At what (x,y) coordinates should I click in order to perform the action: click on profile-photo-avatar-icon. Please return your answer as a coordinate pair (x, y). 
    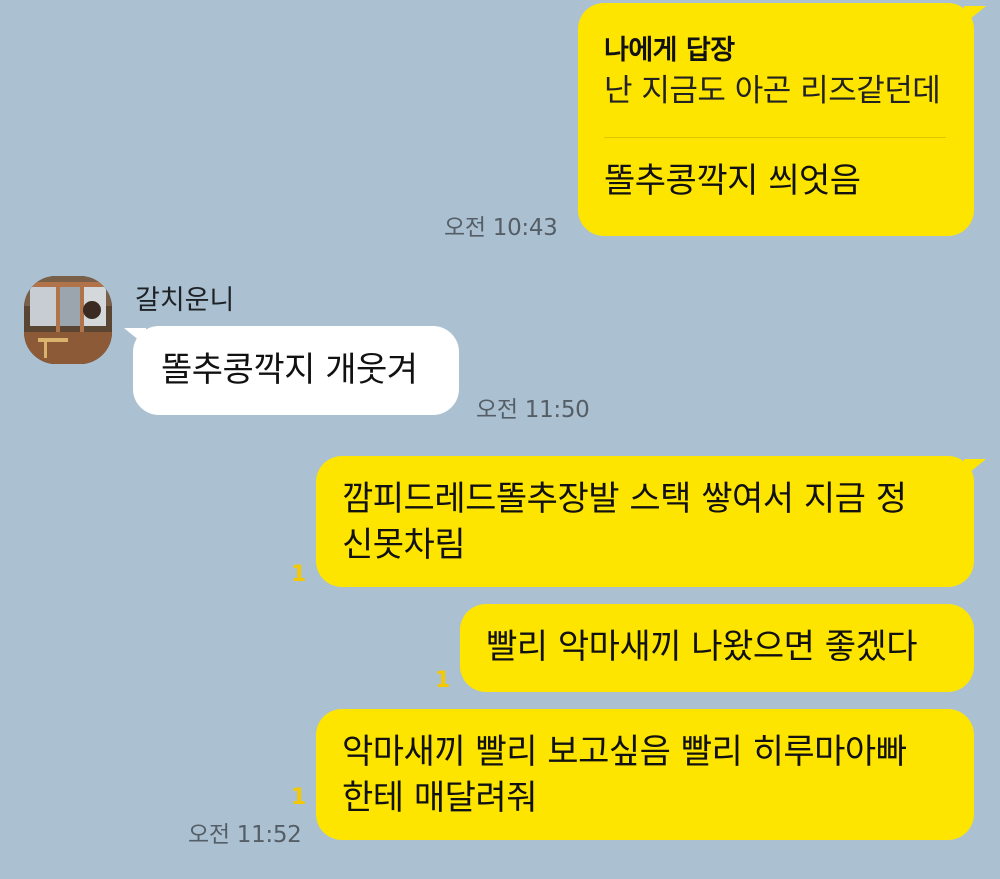
    Looking at the image, I should click on (68, 320).